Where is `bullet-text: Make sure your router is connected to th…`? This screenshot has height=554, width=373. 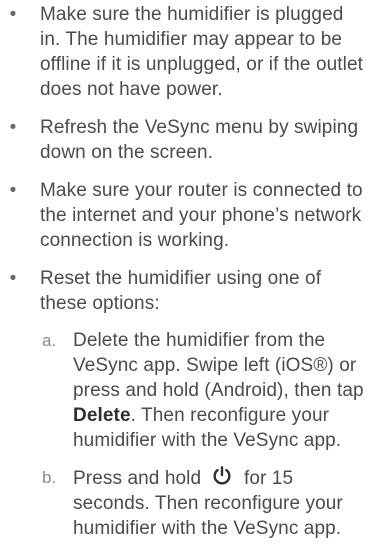
bullet-text: Make sure your router is connected to th… is located at coordinates (201, 215).